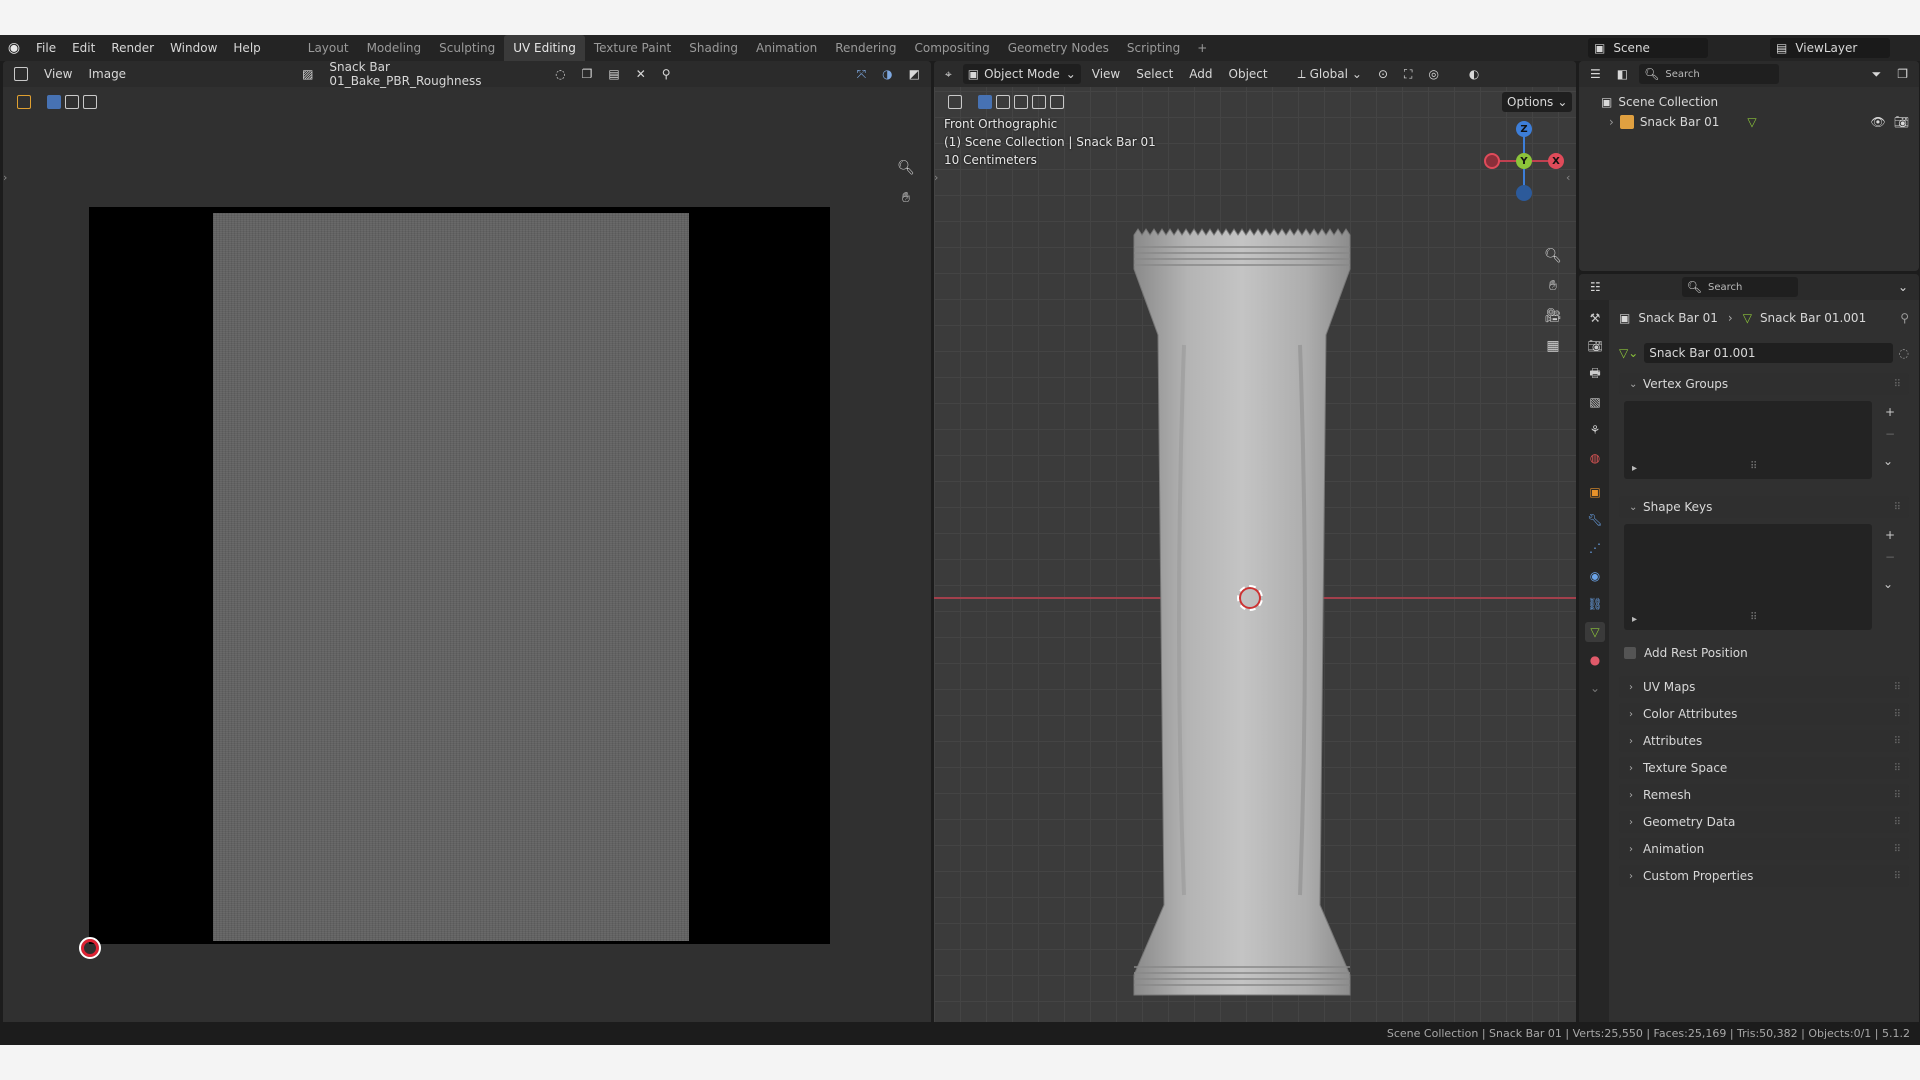 The width and height of the screenshot is (1920, 1080). What do you see at coordinates (613, 74) in the screenshot?
I see `open-image-icon: ▤` at bounding box center [613, 74].